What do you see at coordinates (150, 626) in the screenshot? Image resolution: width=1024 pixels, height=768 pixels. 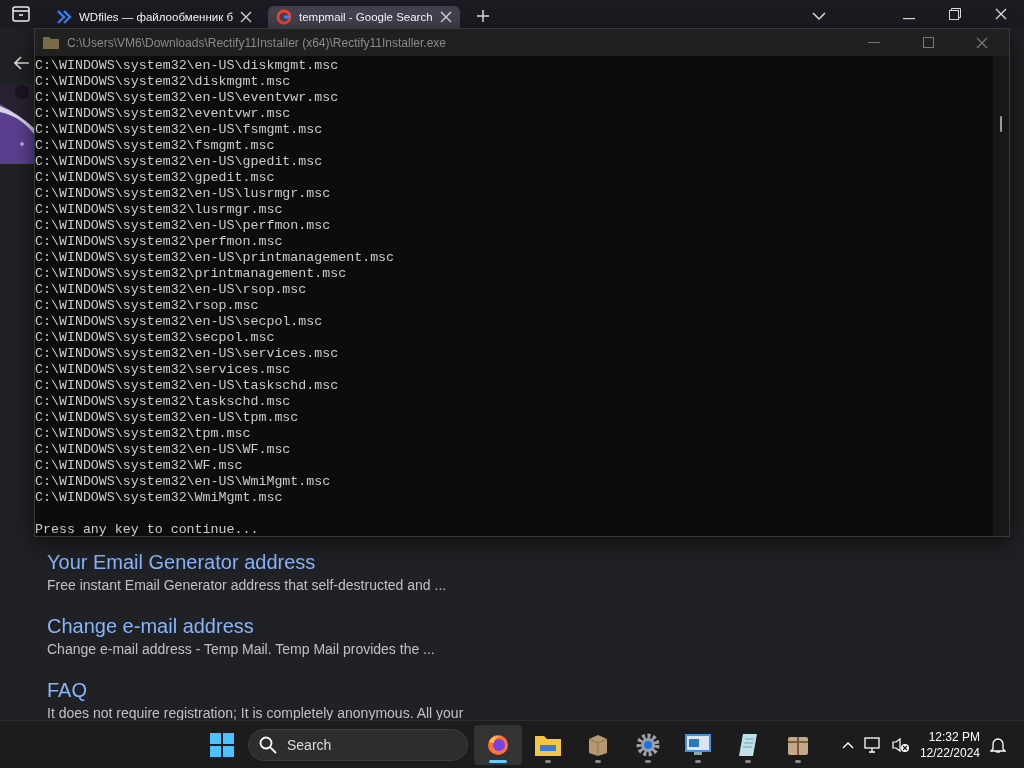 I see `result-link: Change e-mail address` at bounding box center [150, 626].